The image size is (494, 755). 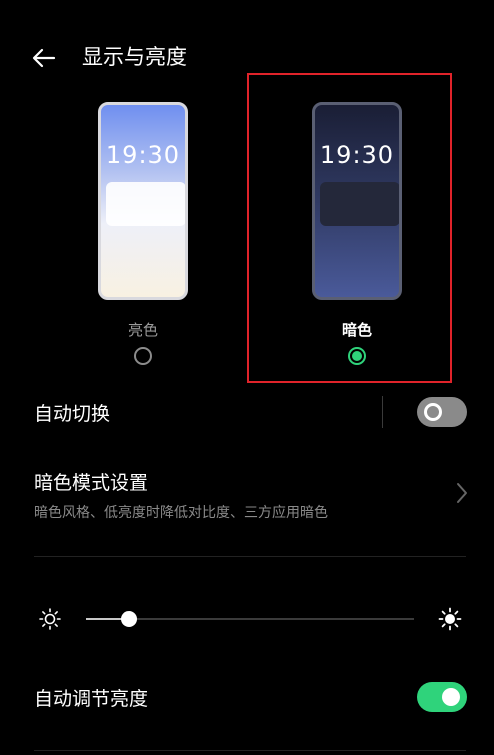 I want to click on radio-light, so click(x=143, y=356).